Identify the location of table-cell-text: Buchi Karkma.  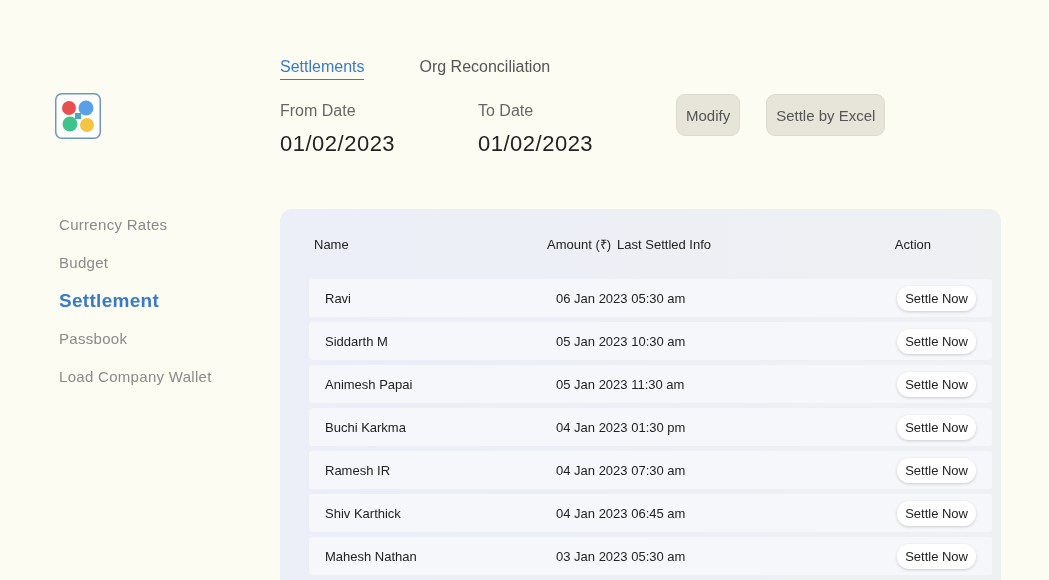
(366, 427).